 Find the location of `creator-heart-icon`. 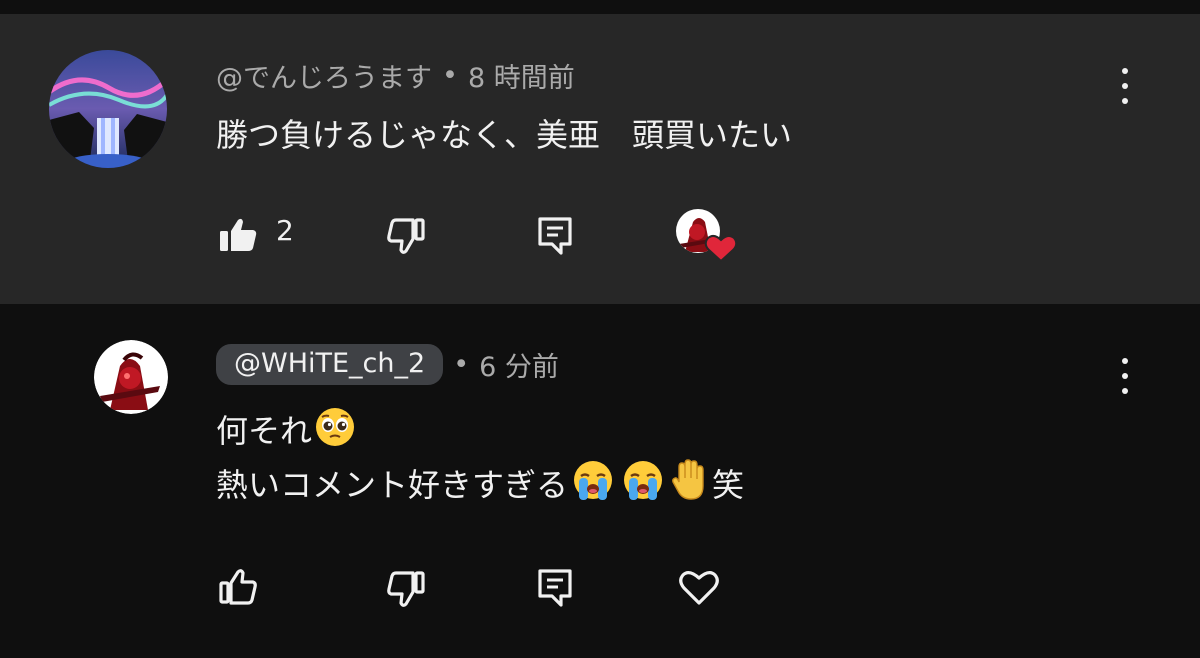

creator-heart-icon is located at coordinates (707, 237).